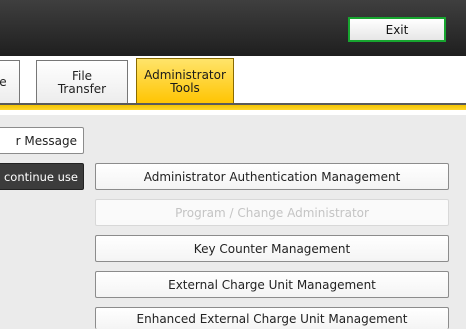  What do you see at coordinates (272, 284) in the screenshot?
I see `external-charge-unit-management-button: External Charge Unit Management` at bounding box center [272, 284].